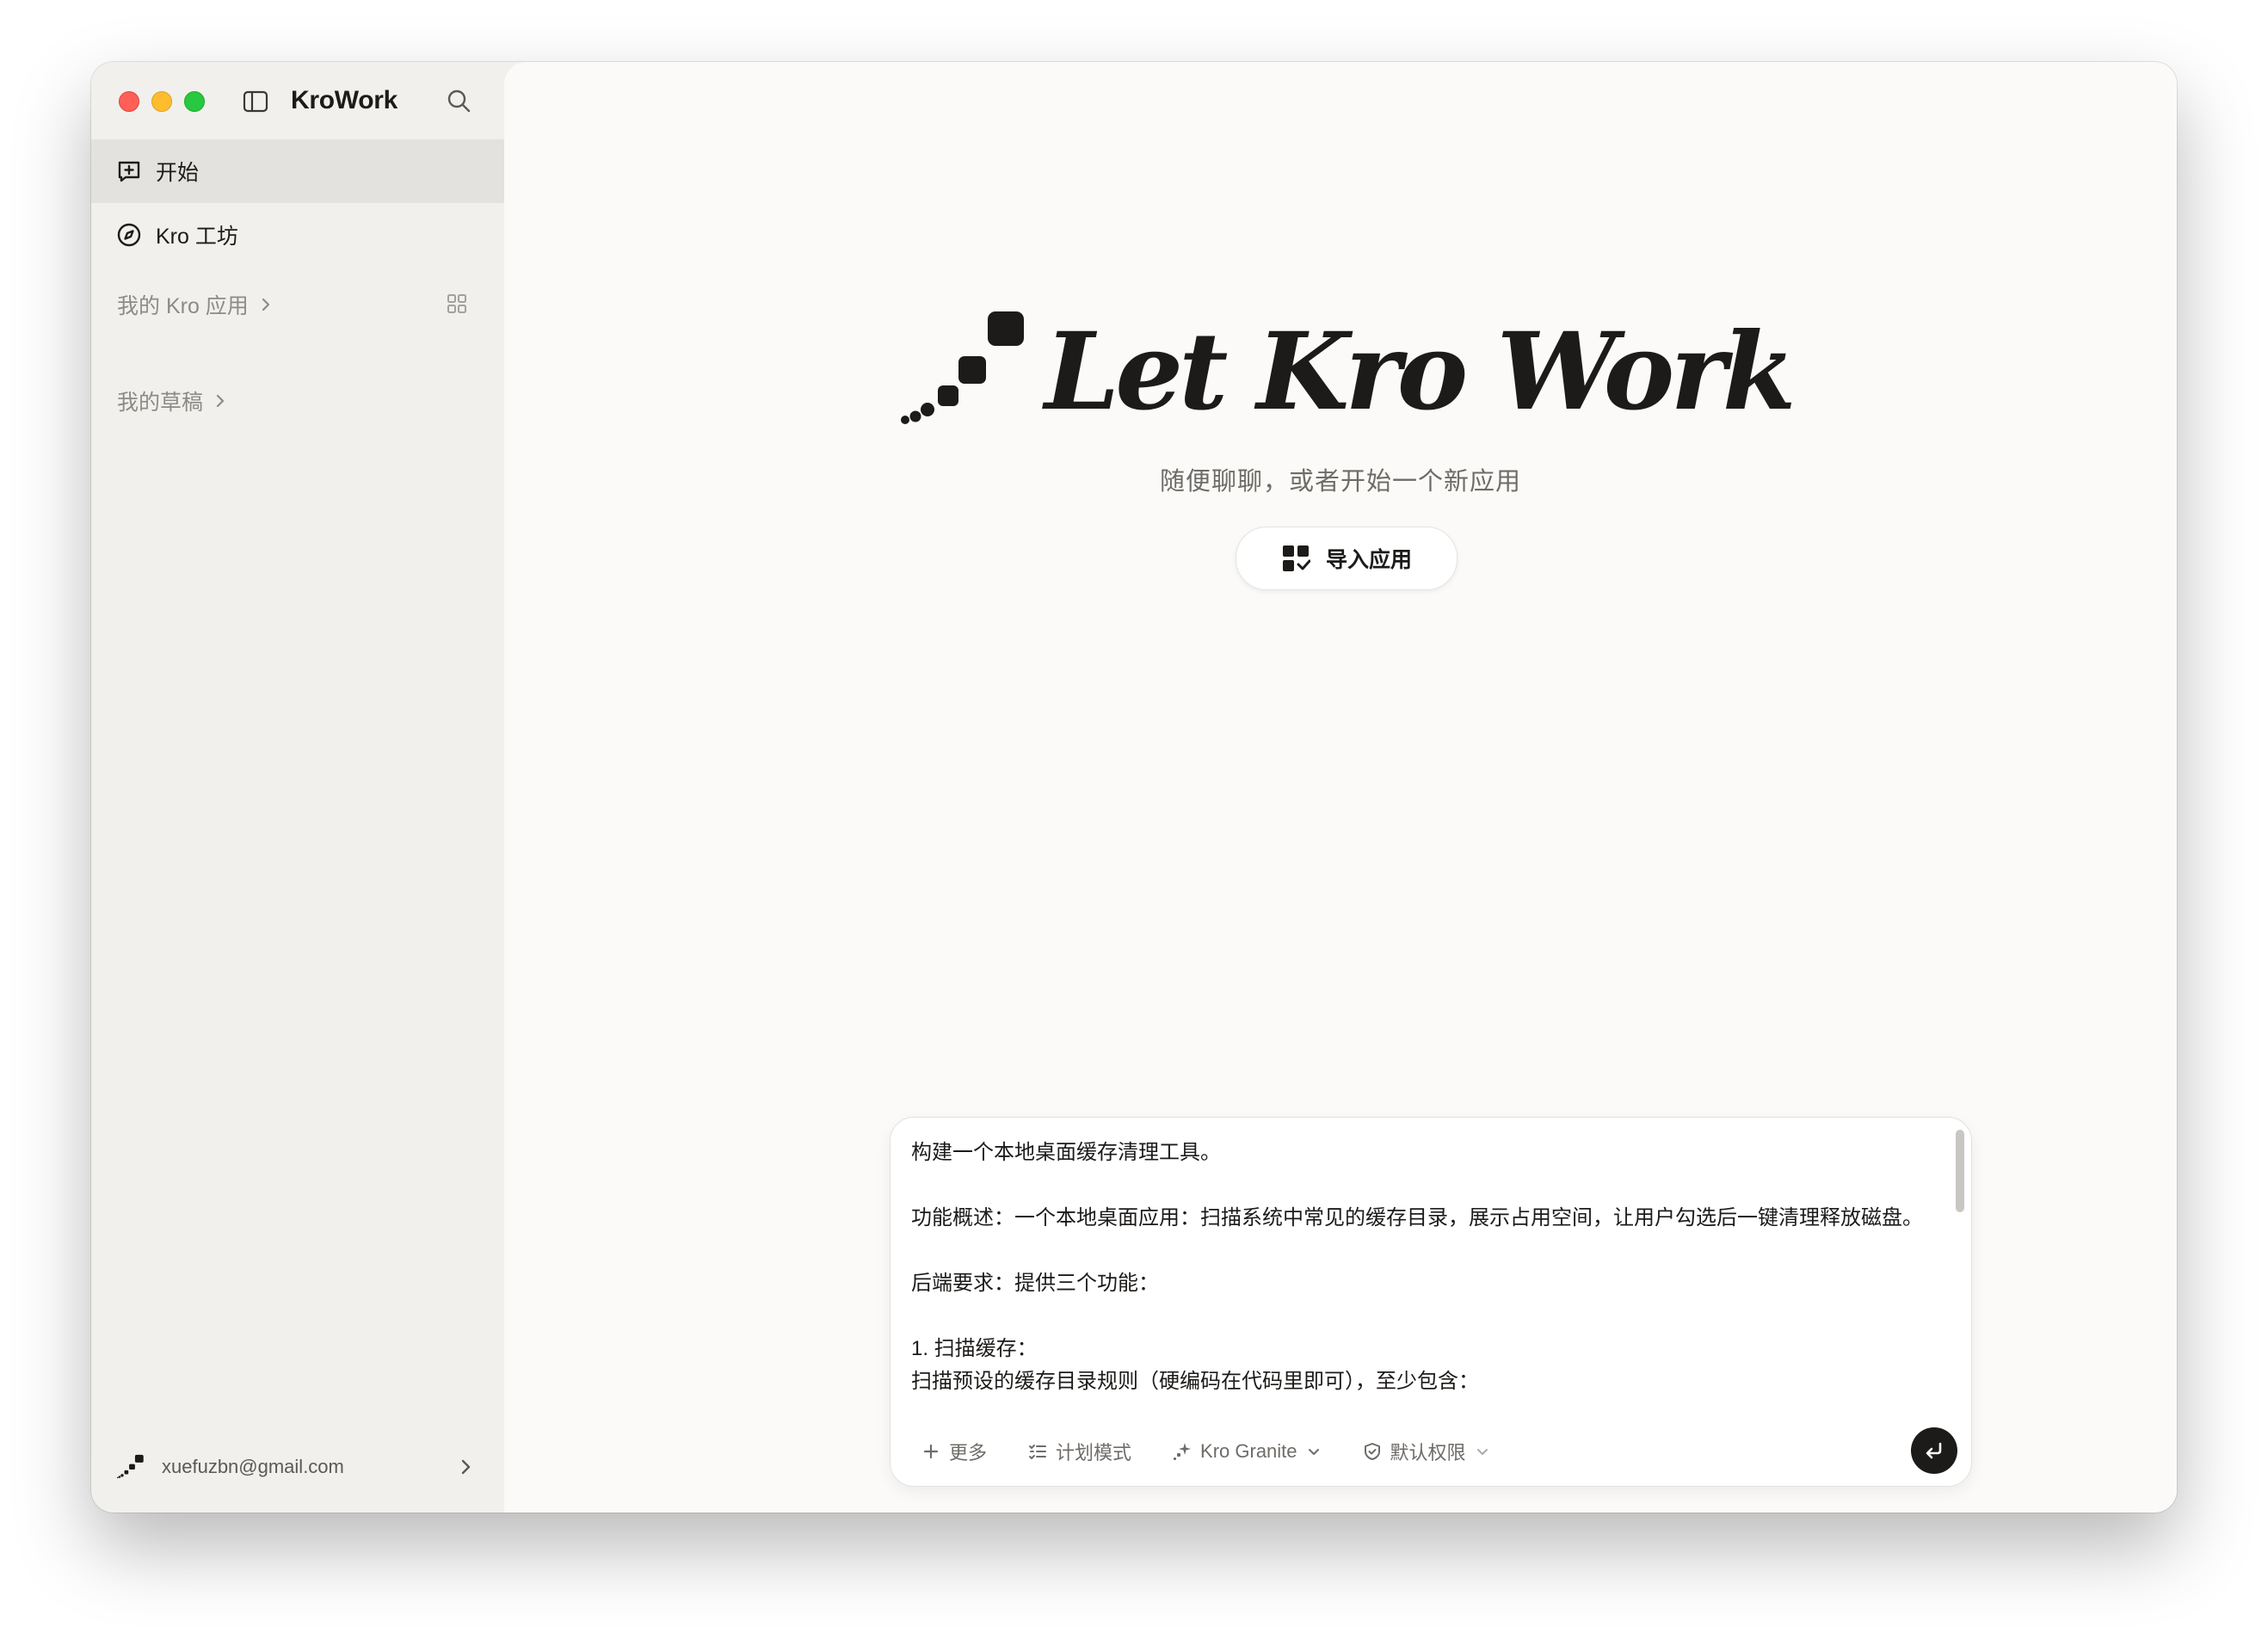 The height and width of the screenshot is (1633, 2268). What do you see at coordinates (344, 100) in the screenshot?
I see `app-title: KroWork` at bounding box center [344, 100].